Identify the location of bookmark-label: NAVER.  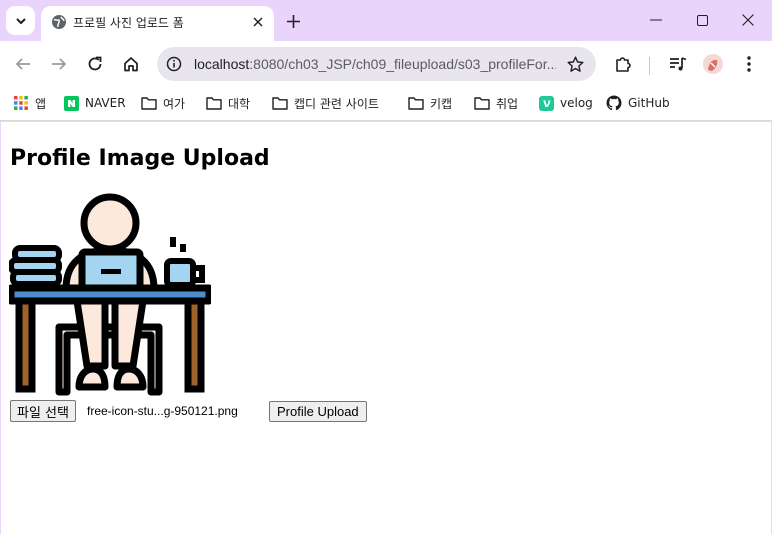
(105, 103).